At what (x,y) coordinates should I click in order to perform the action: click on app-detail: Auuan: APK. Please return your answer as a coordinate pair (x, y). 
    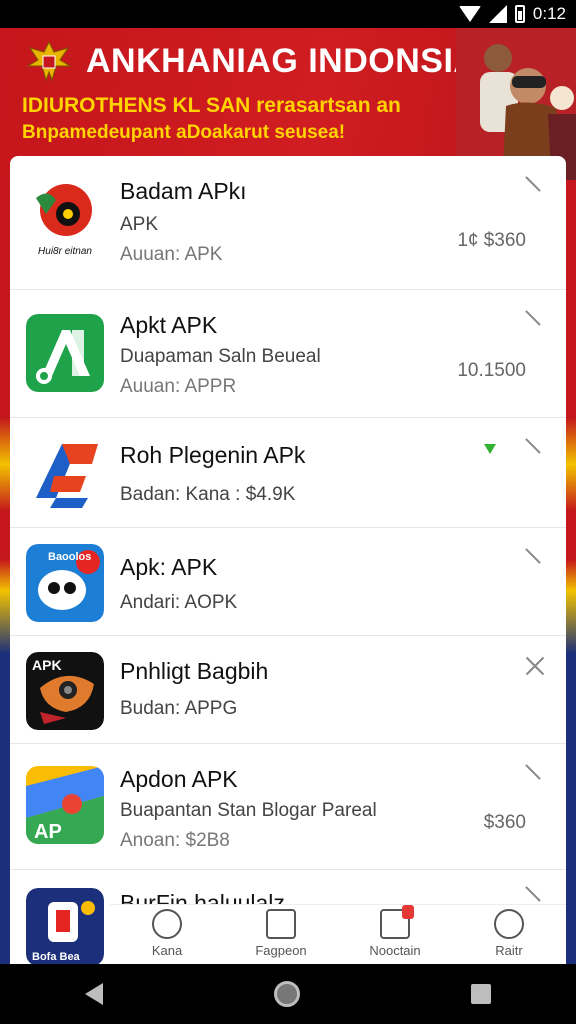
    Looking at the image, I should click on (171, 254).